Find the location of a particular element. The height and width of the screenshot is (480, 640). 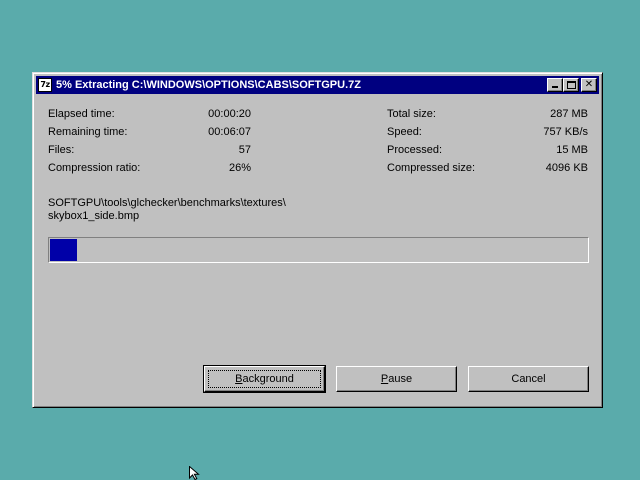

close-icon: ✕ is located at coordinates (589, 84).